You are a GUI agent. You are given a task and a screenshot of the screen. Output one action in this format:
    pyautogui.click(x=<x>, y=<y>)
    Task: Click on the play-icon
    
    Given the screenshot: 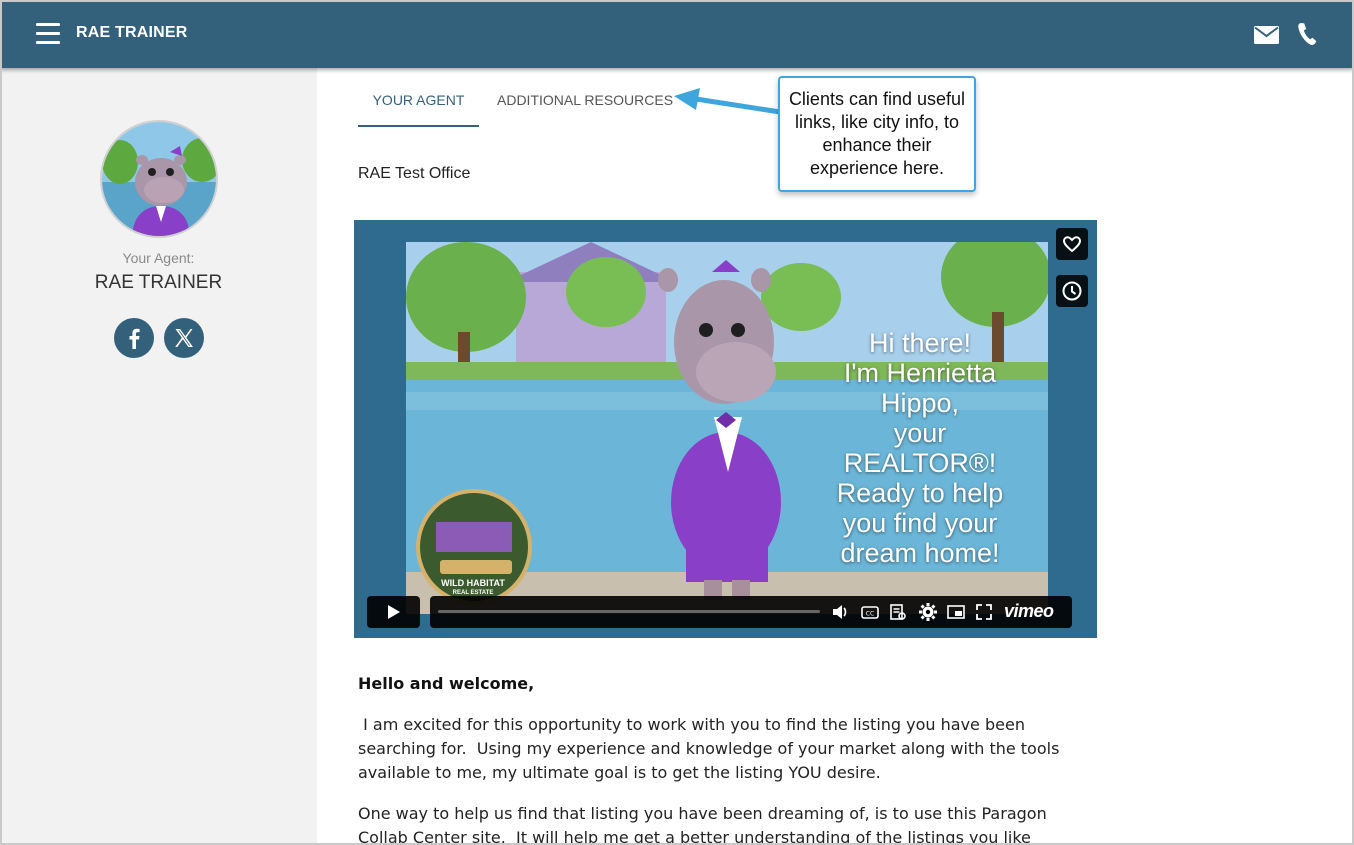 What is the action you would take?
    pyautogui.click(x=394, y=612)
    